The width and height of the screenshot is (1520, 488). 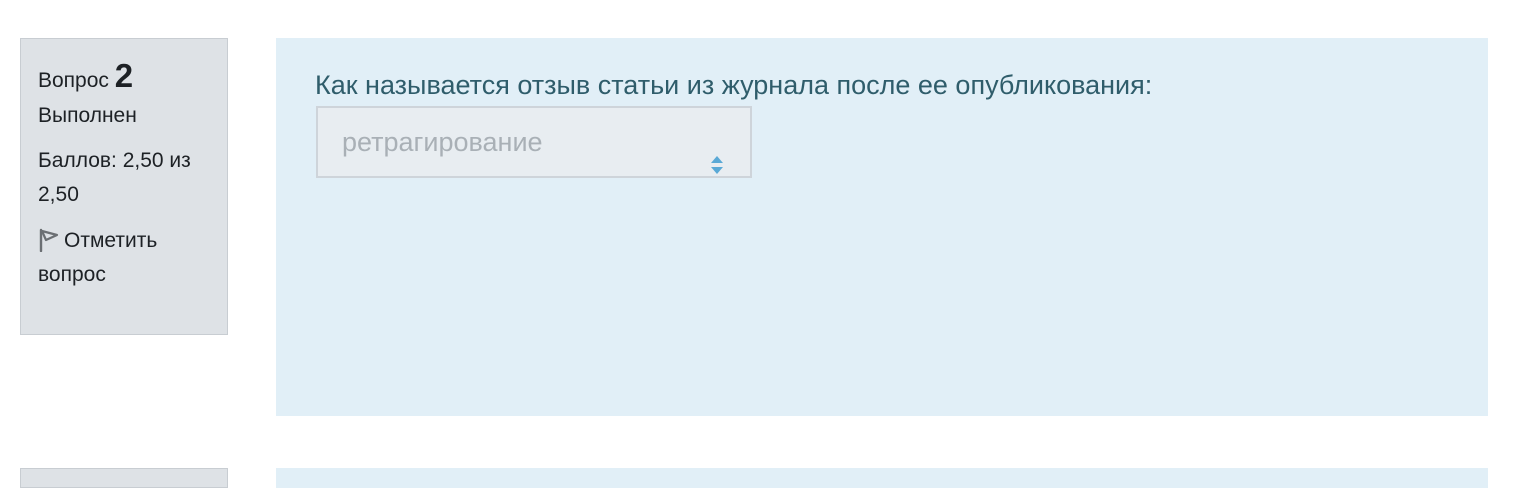 I want to click on question-word: Вопрос, so click(x=73, y=80).